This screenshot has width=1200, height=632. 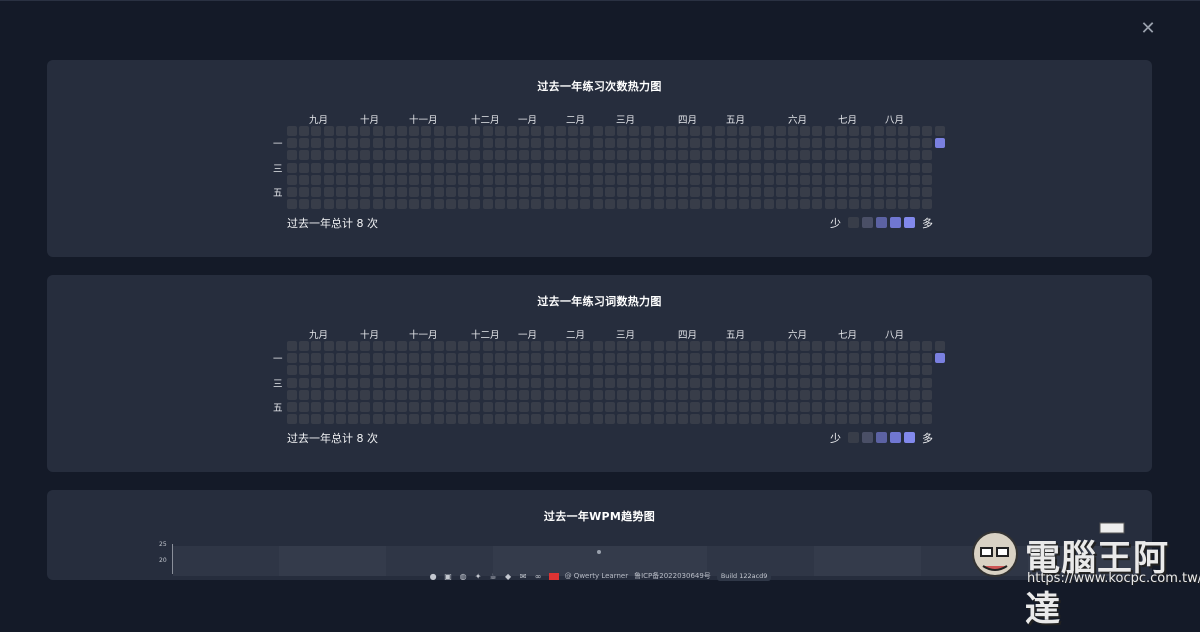 I want to click on close-icon: ✕, so click(x=1148, y=29).